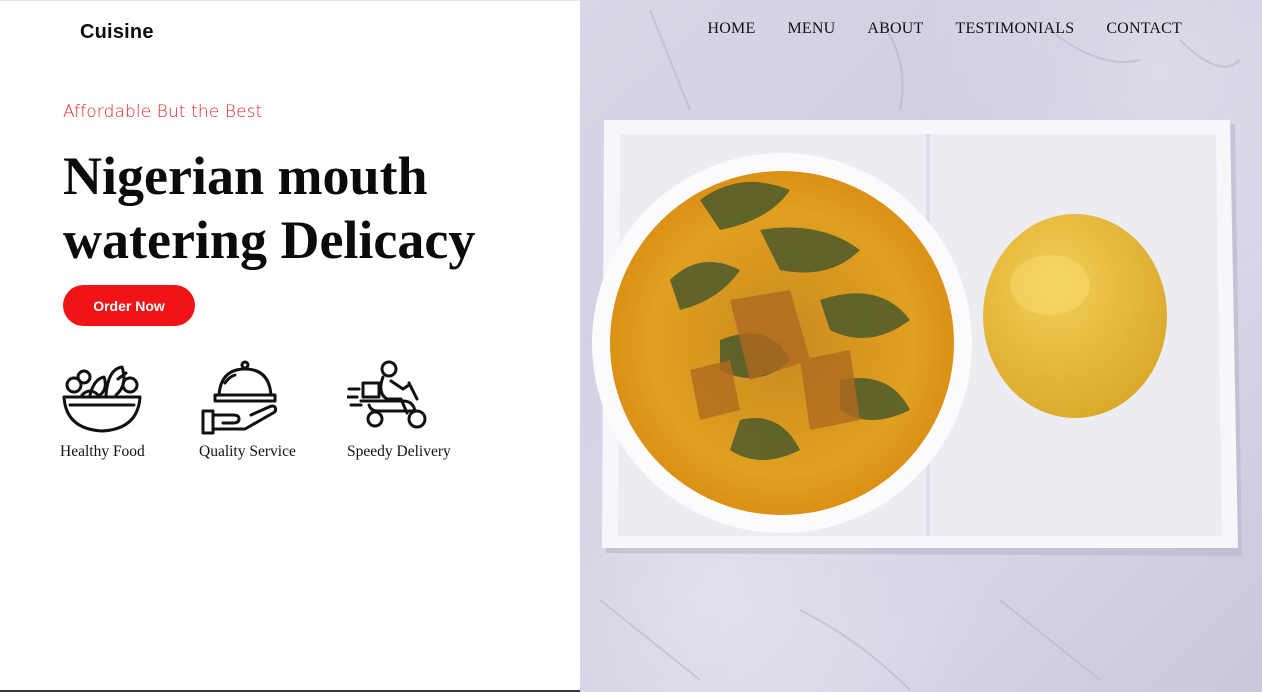  Describe the element at coordinates (102, 451) in the screenshot. I see `feature-label: Healthy Food` at that location.